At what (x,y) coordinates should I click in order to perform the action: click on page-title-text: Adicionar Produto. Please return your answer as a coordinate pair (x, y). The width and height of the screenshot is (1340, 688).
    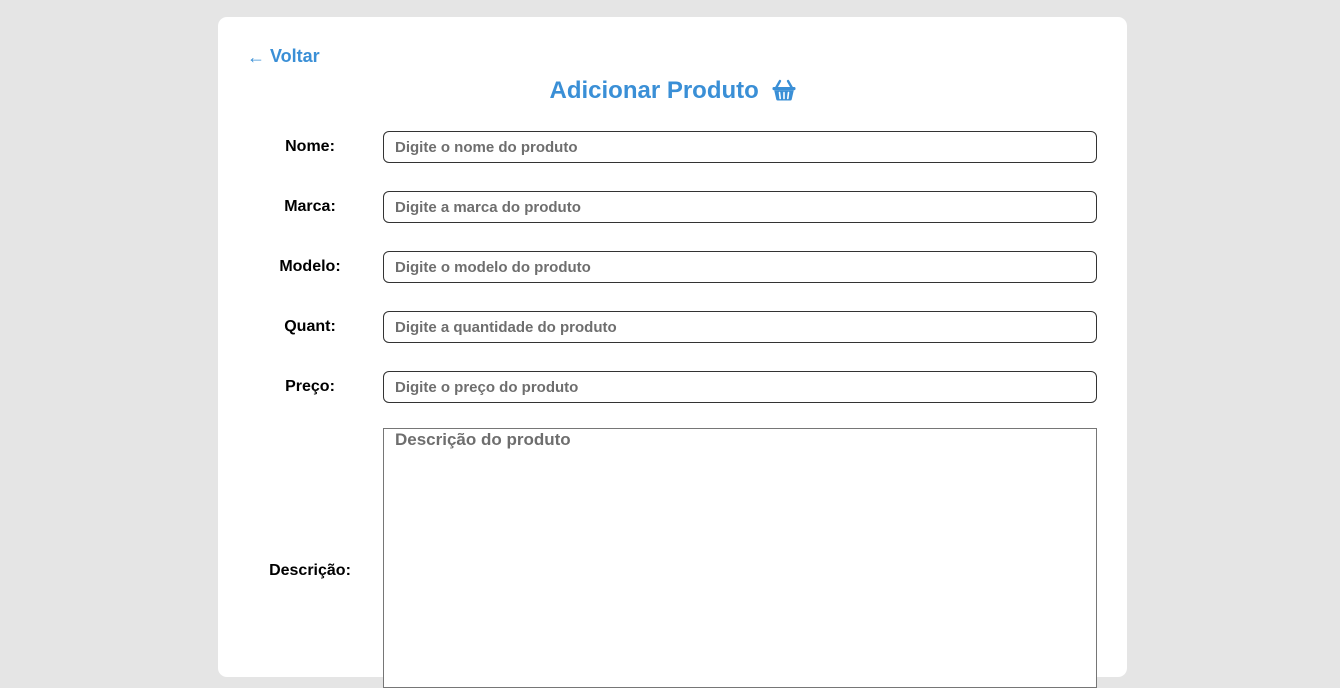
    Looking at the image, I should click on (654, 90).